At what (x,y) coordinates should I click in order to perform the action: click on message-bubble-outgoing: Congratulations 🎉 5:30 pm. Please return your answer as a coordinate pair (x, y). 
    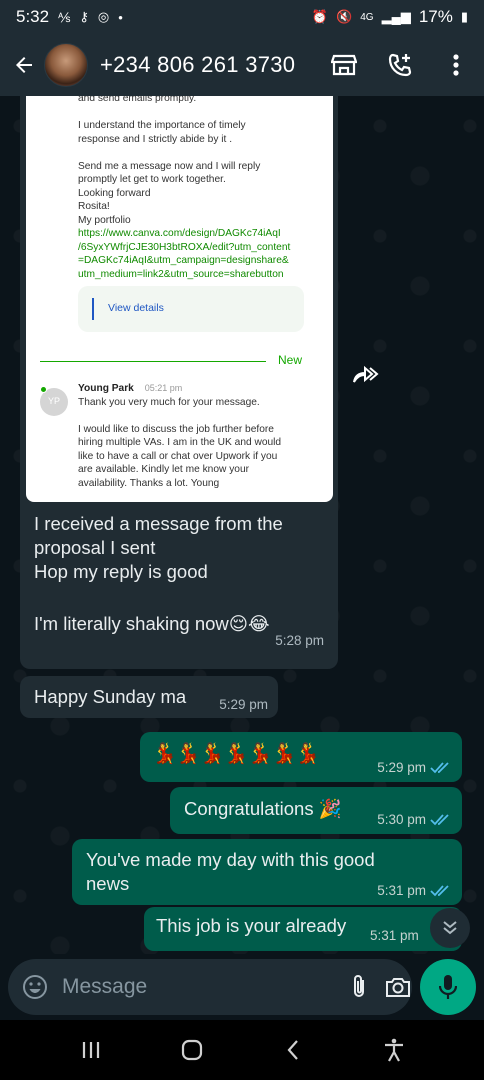
    Looking at the image, I should click on (316, 810).